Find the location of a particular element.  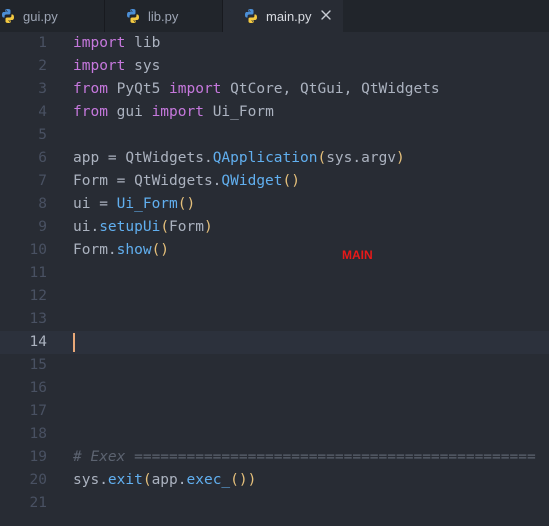

line-number: 8 is located at coordinates (42, 204).